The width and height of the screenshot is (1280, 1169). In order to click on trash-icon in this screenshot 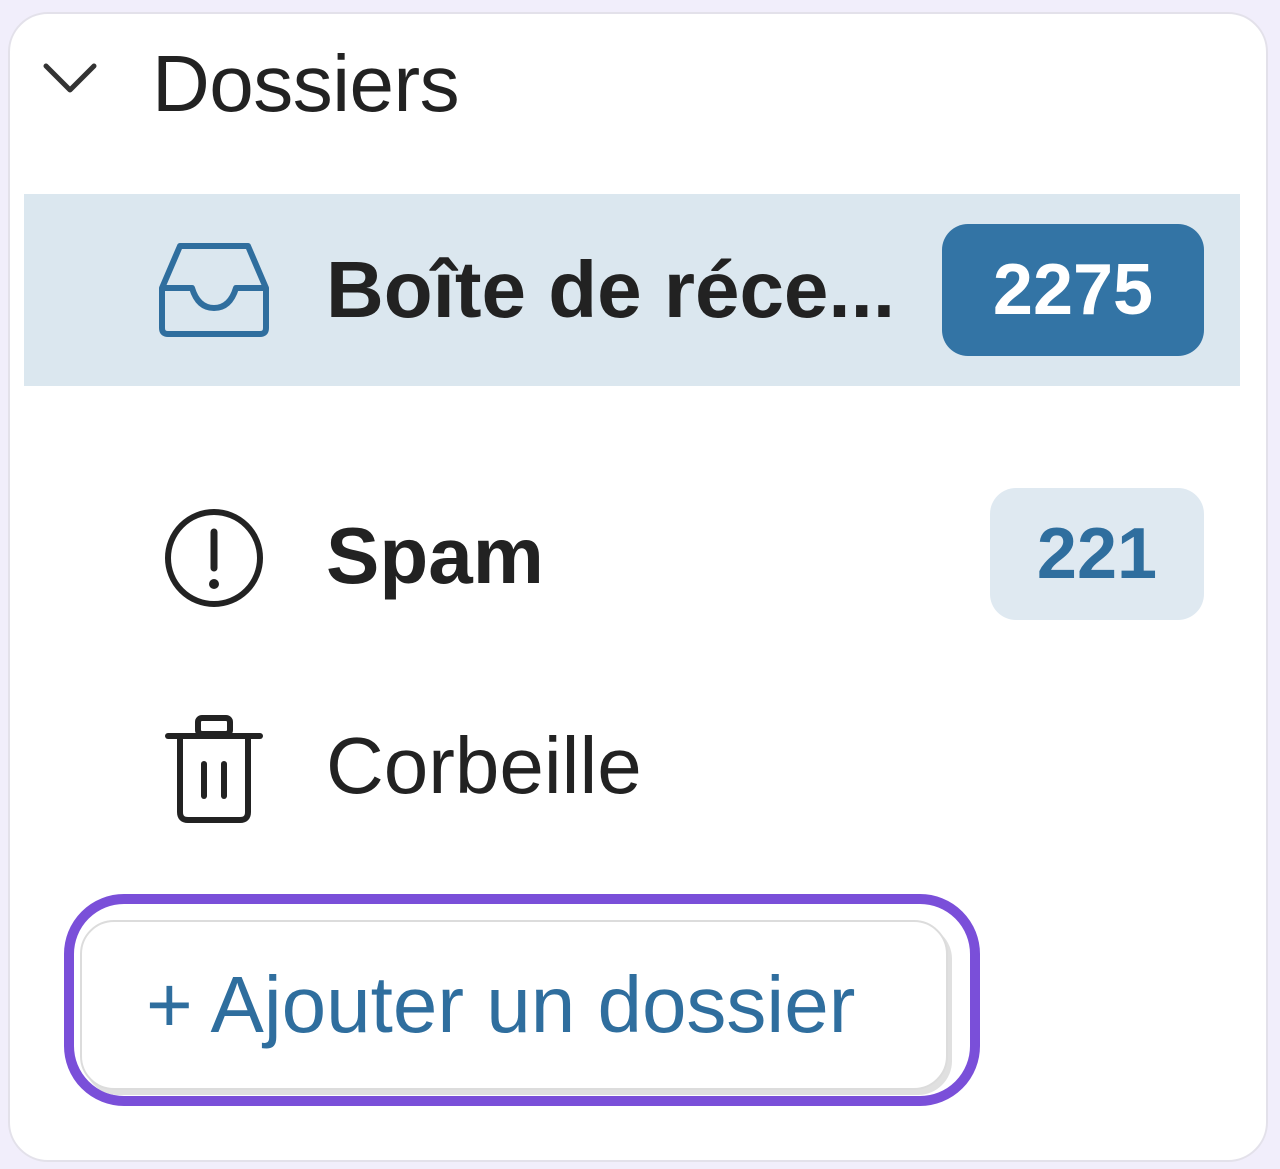, I will do `click(214, 769)`.